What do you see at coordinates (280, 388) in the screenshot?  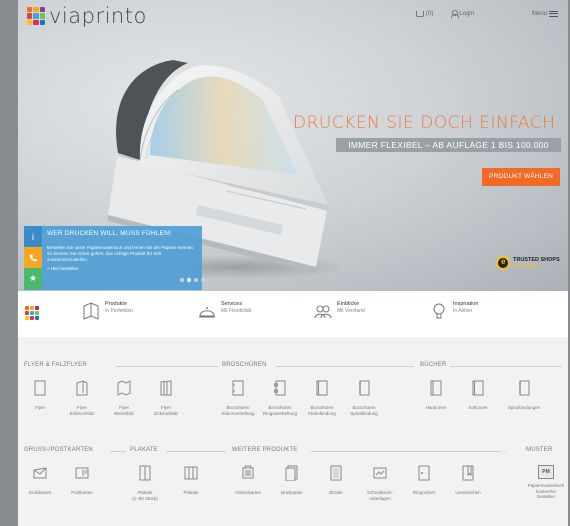 I see `ring-brochure-icon` at bounding box center [280, 388].